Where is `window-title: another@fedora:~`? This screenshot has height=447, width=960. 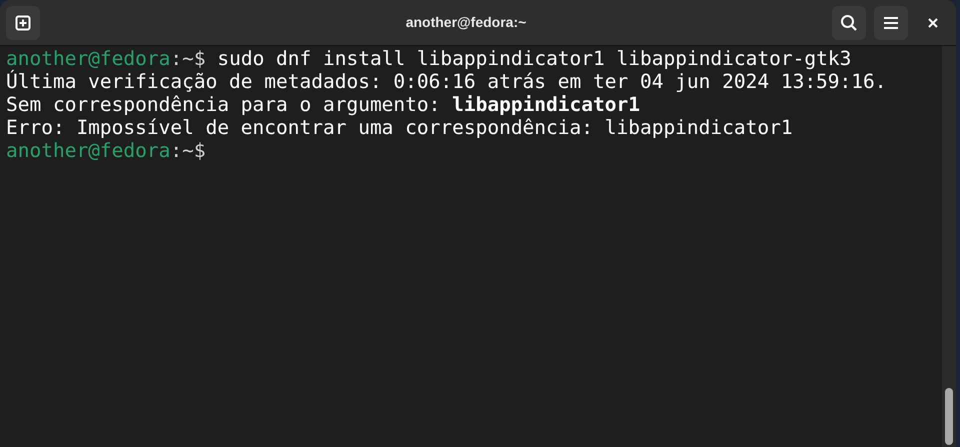
window-title: another@fedora:~ is located at coordinates (465, 22).